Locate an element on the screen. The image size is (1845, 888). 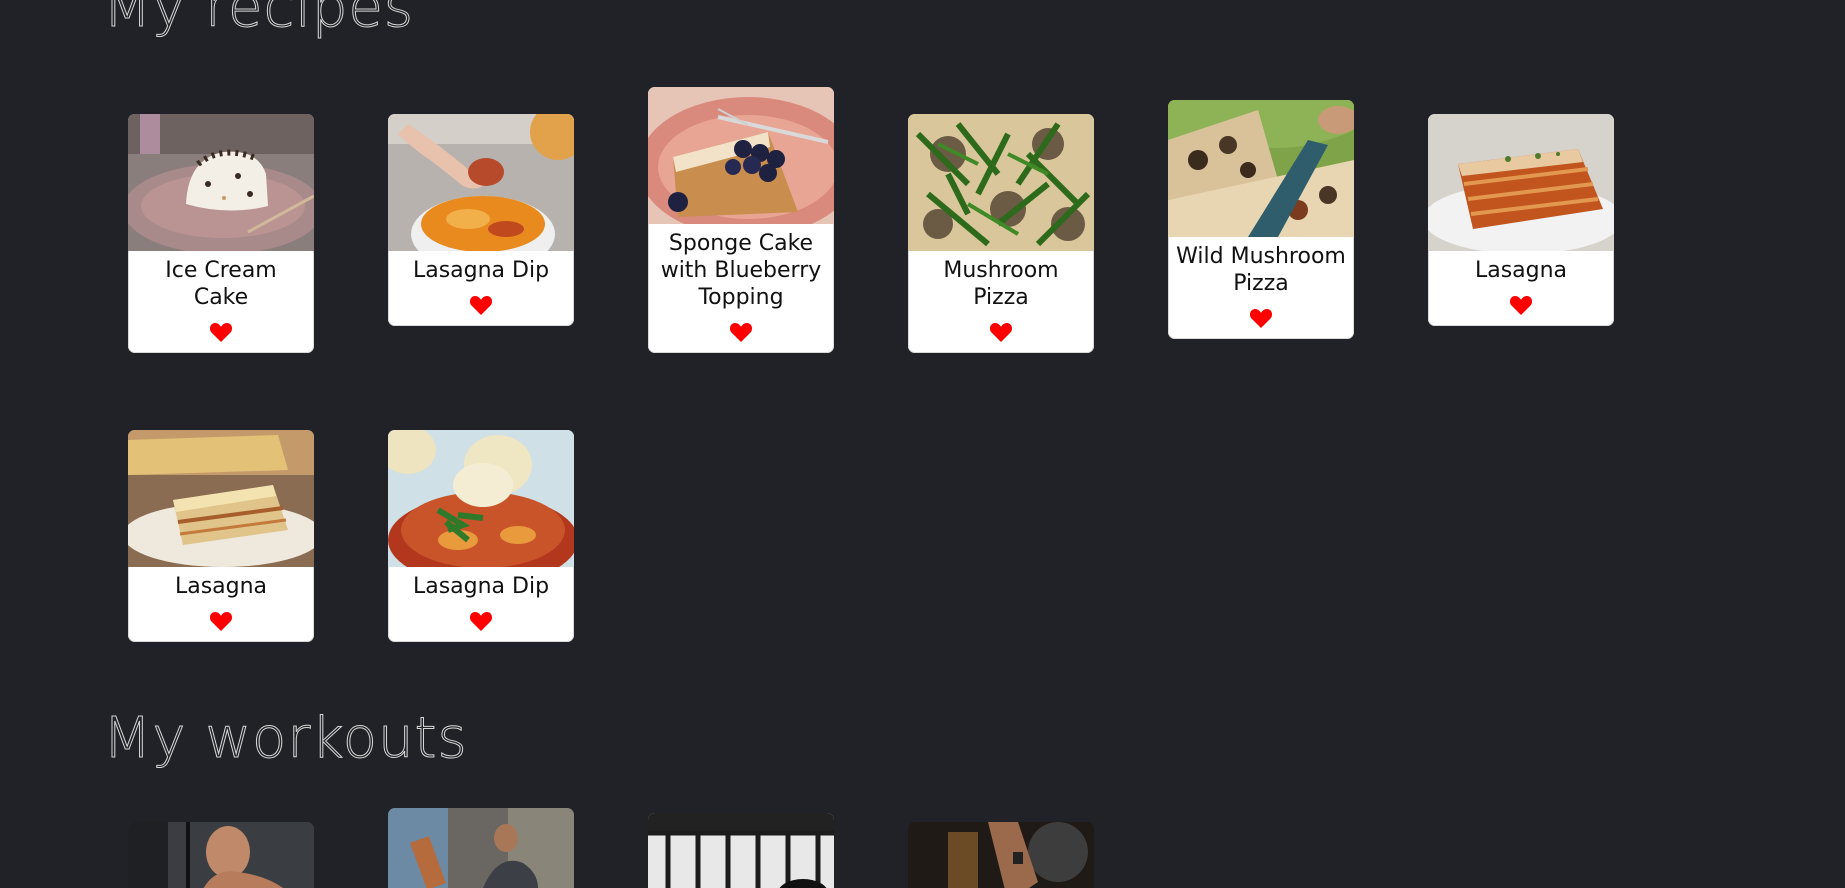
recipe-card-wild-mushroom-pizza: Wild Mushroom Pizza is located at coordinates (1261, 219).